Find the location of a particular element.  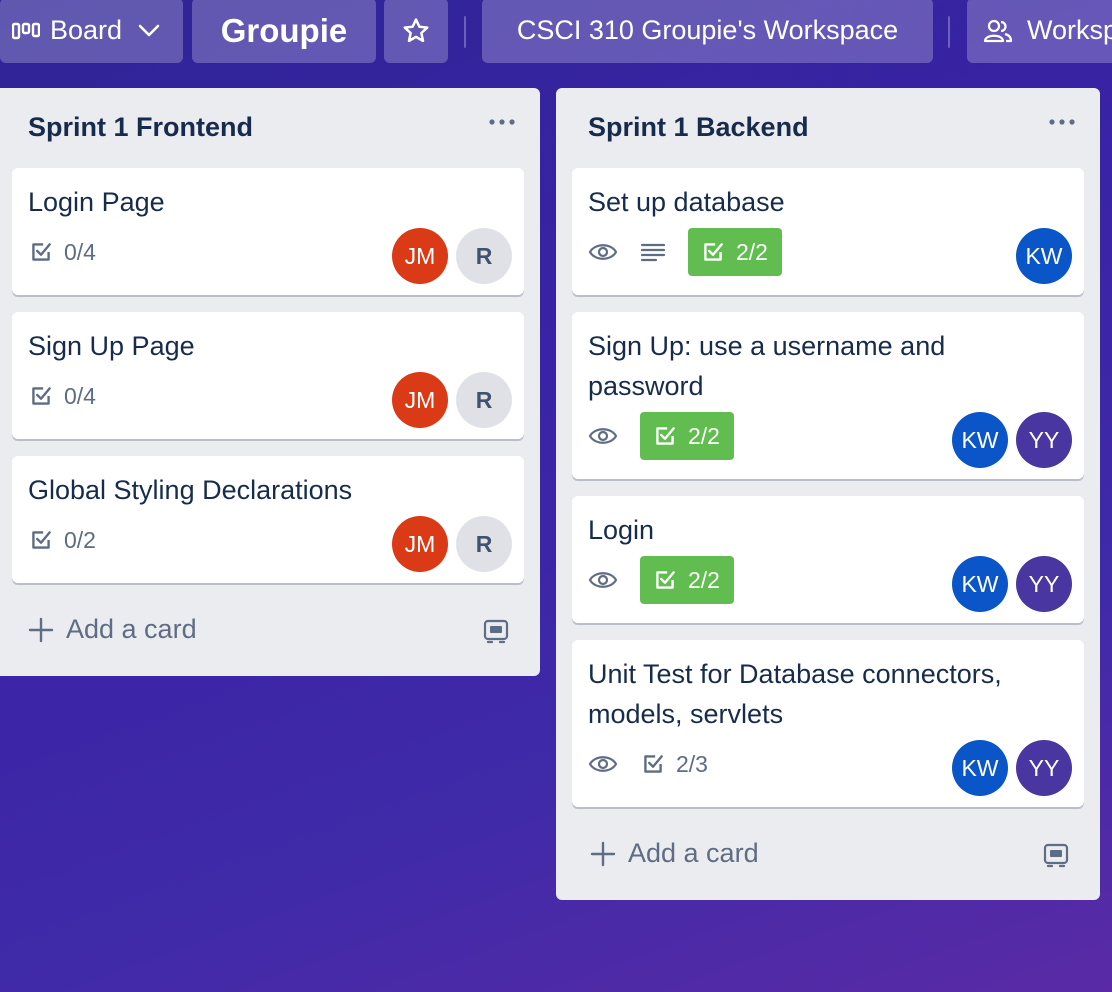

card-title: Global Styling Declarations is located at coordinates (190, 490).